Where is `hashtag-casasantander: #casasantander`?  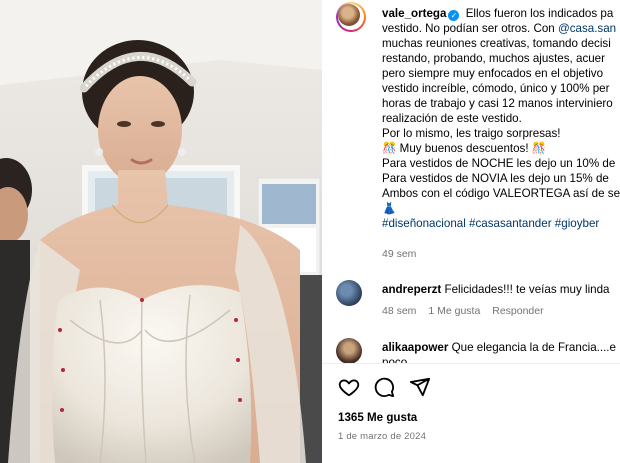
hashtag-casasantander: #casasantander is located at coordinates (510, 223).